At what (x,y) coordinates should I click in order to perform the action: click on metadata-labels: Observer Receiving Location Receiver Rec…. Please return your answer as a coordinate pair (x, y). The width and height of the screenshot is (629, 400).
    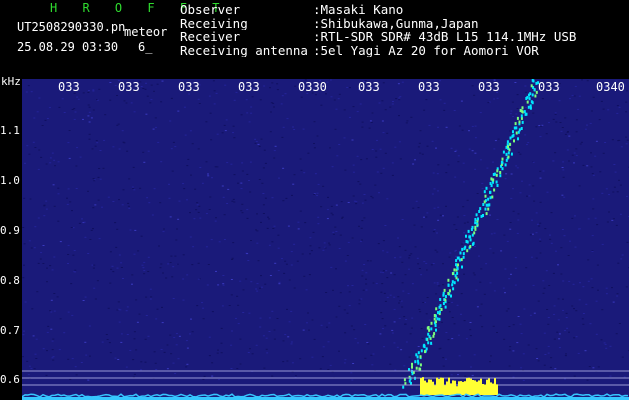
    Looking at the image, I should click on (247, 30).